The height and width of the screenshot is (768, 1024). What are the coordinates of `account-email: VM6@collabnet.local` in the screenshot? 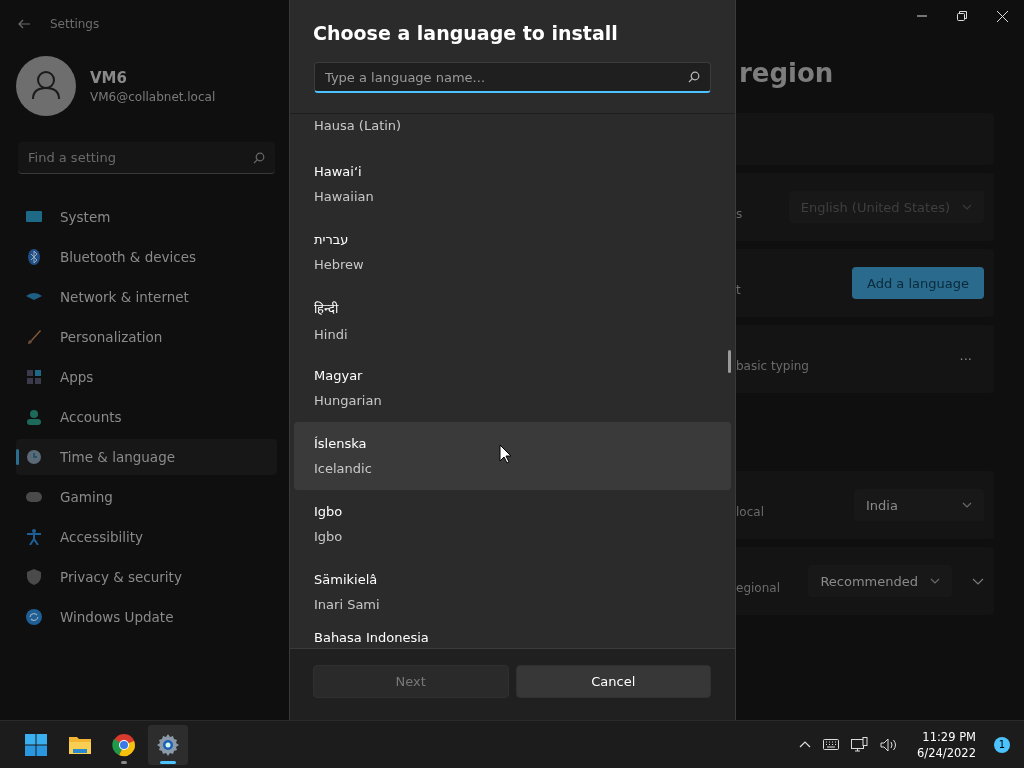 It's located at (153, 96).